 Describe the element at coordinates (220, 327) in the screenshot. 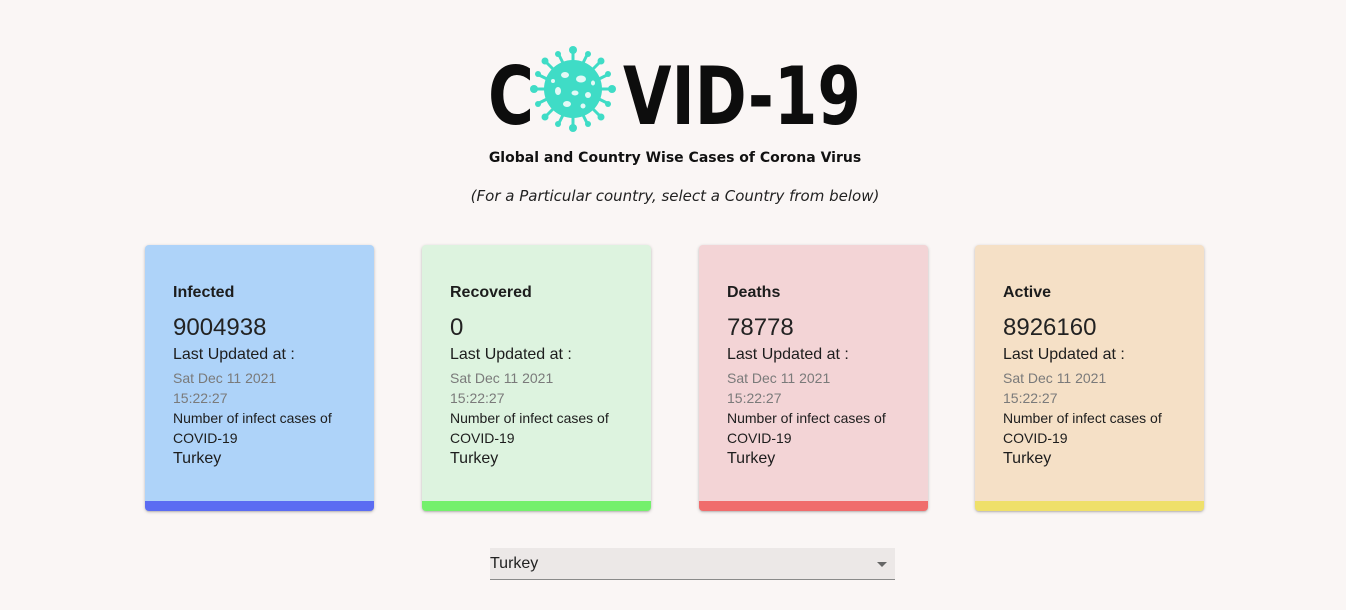

I see `card-value: 9004938` at that location.